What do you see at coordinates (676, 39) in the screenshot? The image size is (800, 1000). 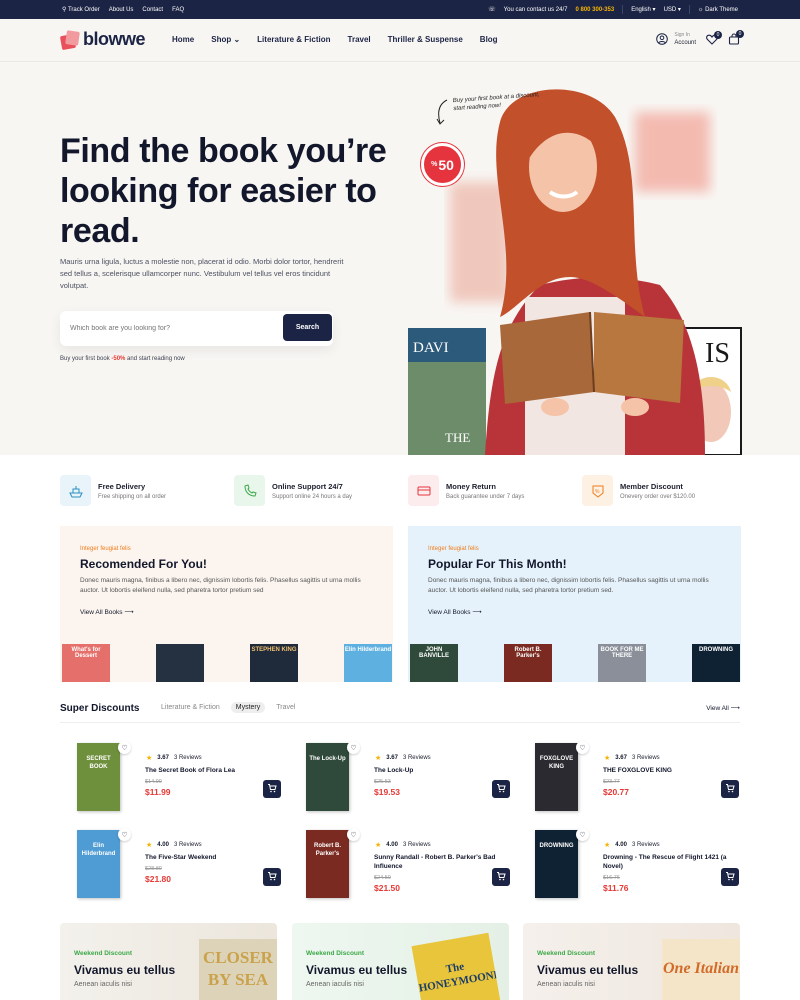 I see `account-button: Sign In Account` at bounding box center [676, 39].